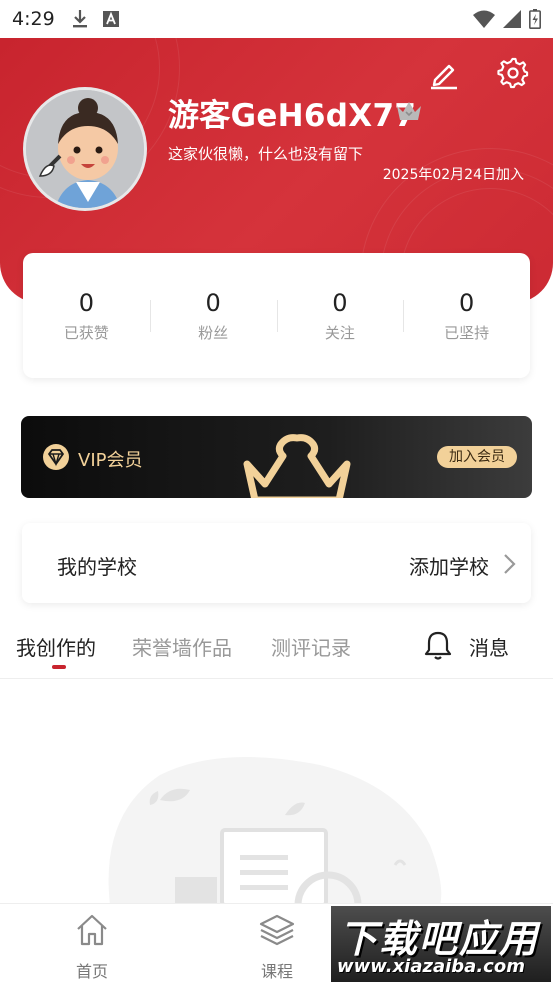  I want to click on watermark-title: 下载吧应用, so click(439, 939).